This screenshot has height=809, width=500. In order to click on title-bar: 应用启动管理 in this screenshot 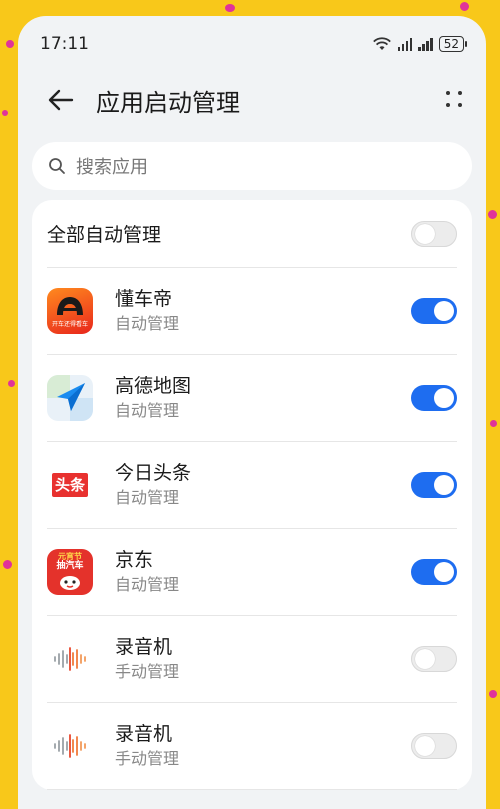, I will do `click(252, 100)`.